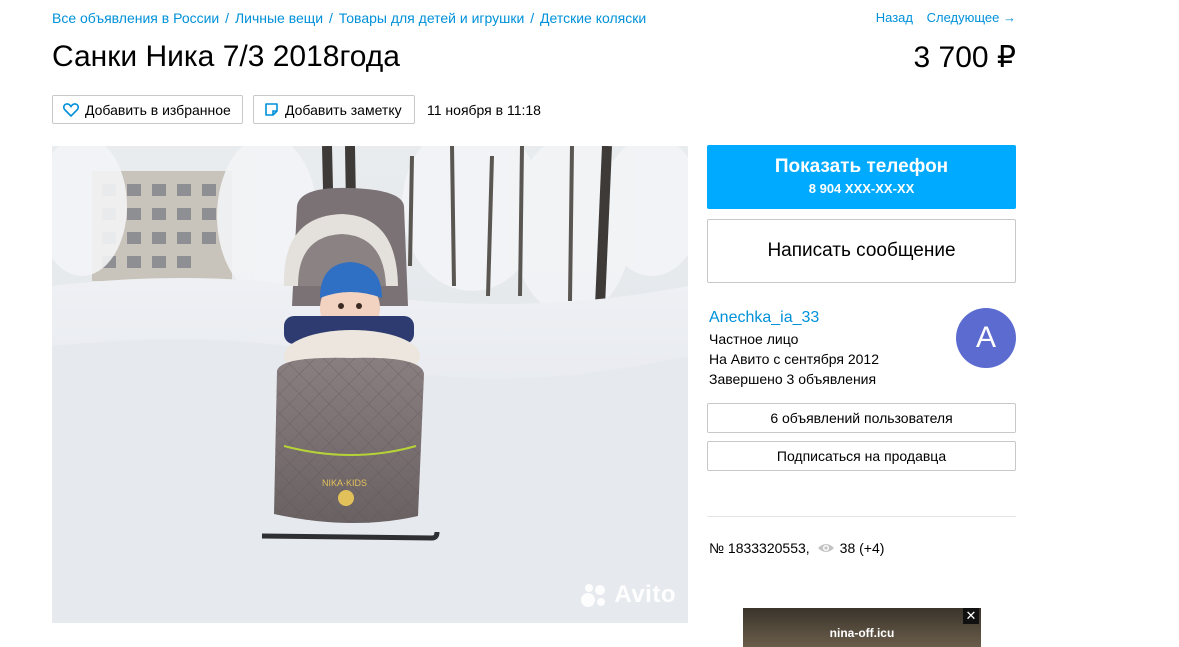  I want to click on add-to-favorites-button: Добавить в избранное, so click(147, 109).